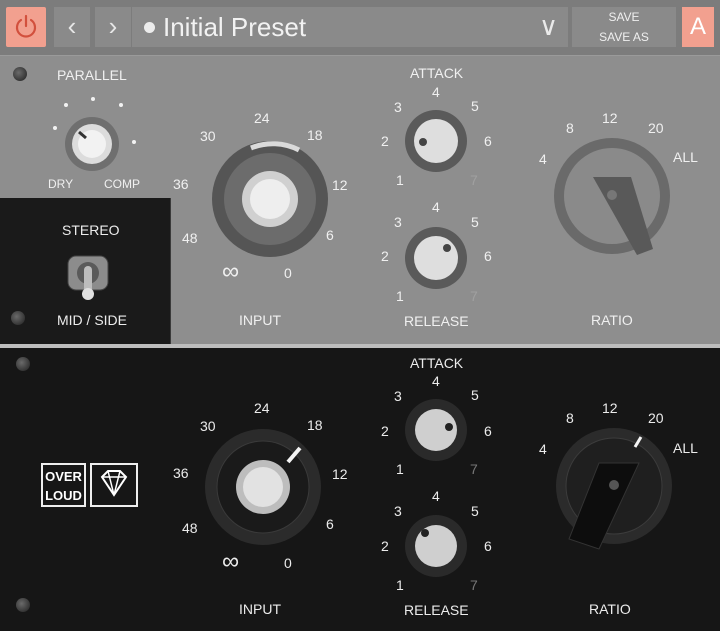  Describe the element at coordinates (235, 27) in the screenshot. I see `preset-name: Initial Preset` at that location.